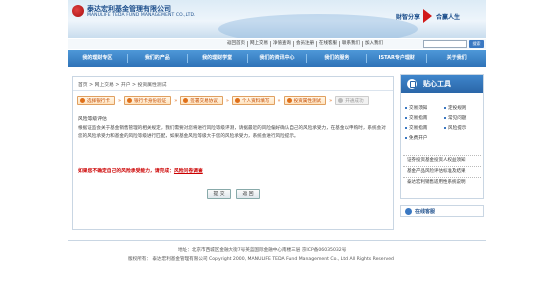 Image resolution: width=556 pixels, height=287 pixels. What do you see at coordinates (336, 58) in the screenshot?
I see `nav-item-service: 我们的服务` at bounding box center [336, 58].